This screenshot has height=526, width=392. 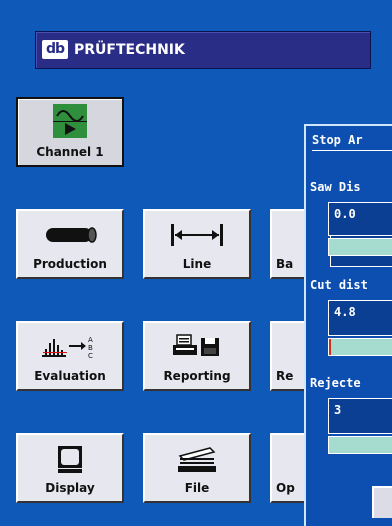 I want to click on saw-distance-slider, so click(x=360, y=247).